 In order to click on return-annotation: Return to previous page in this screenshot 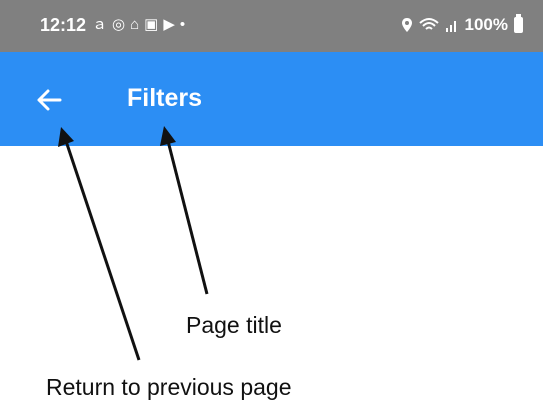, I will do `click(169, 387)`.